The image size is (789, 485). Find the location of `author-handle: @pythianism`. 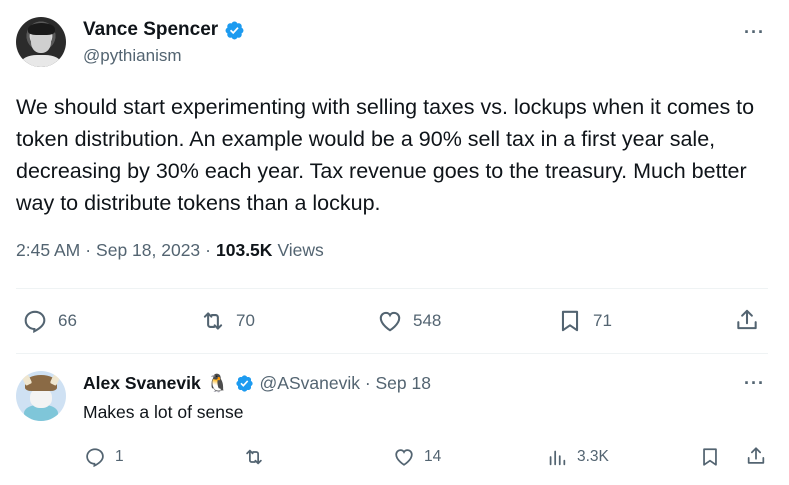

author-handle: @pythianism is located at coordinates (132, 56).